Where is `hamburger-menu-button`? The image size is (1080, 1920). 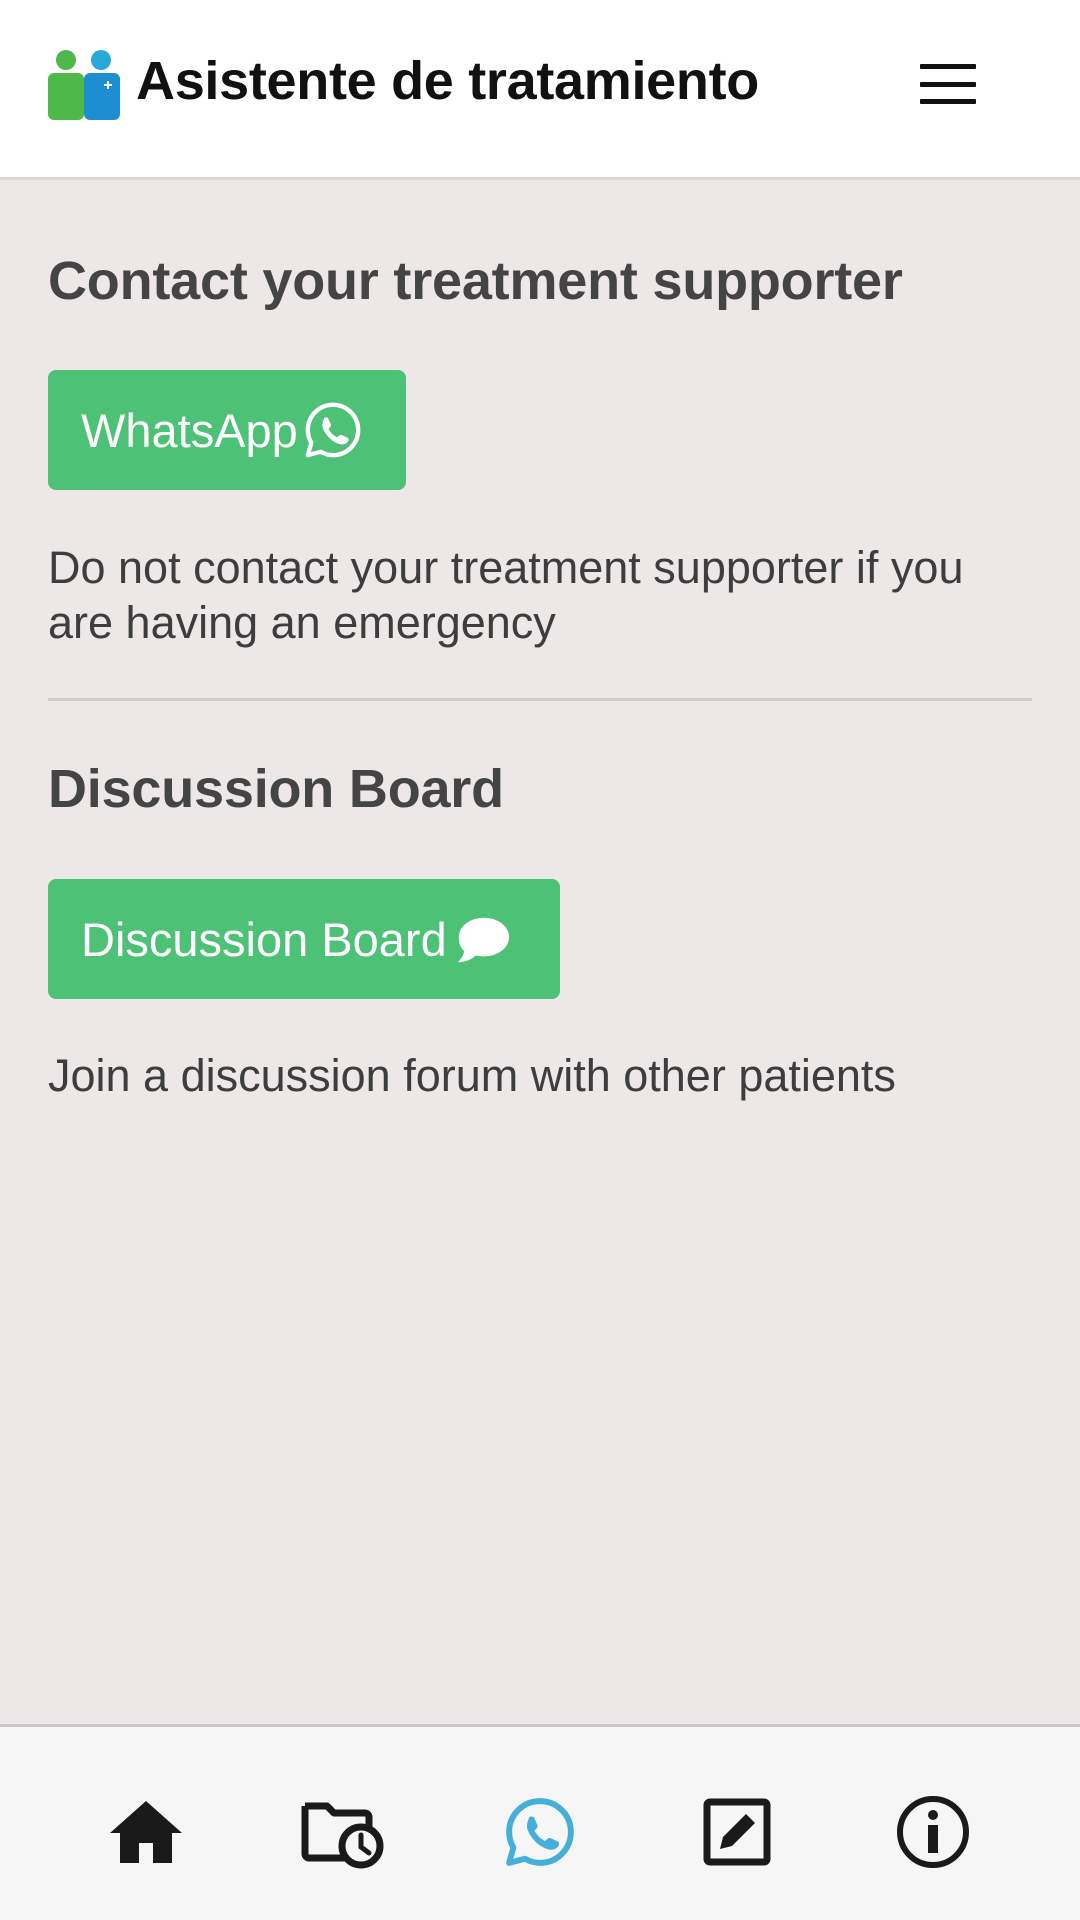 hamburger-menu-button is located at coordinates (948, 84).